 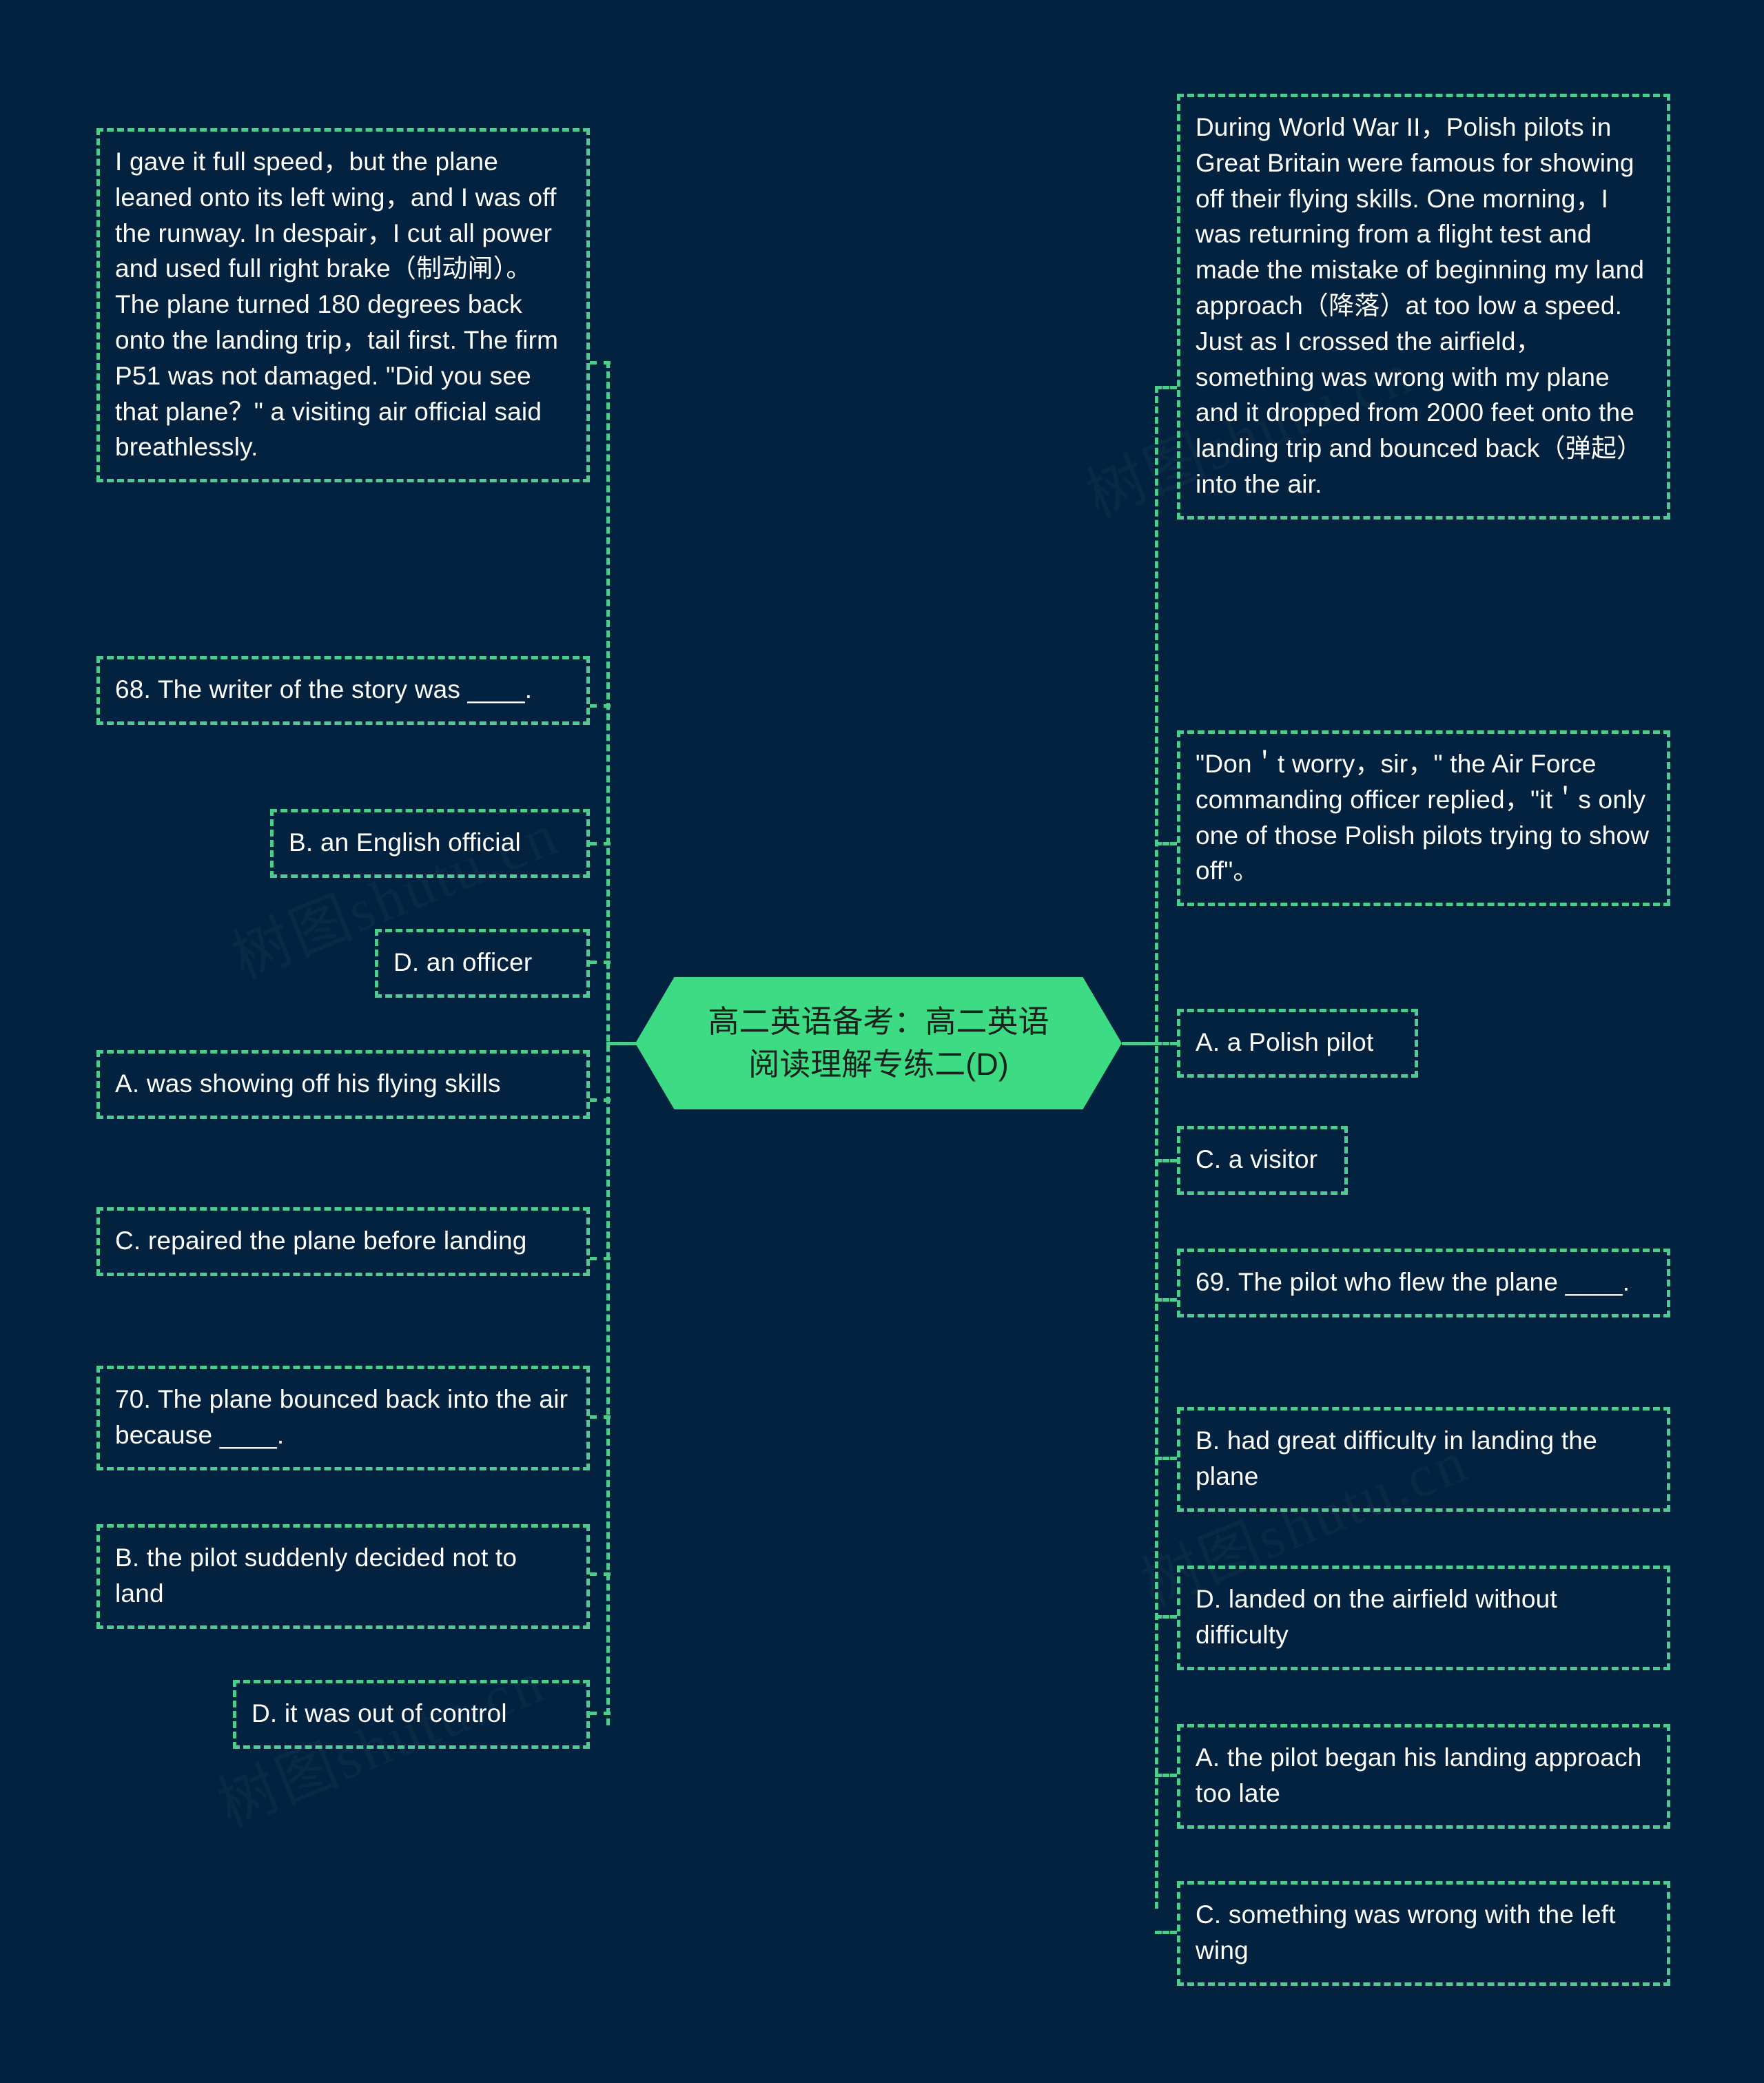 What do you see at coordinates (1166, 388) in the screenshot?
I see `right-stub-passage1` at bounding box center [1166, 388].